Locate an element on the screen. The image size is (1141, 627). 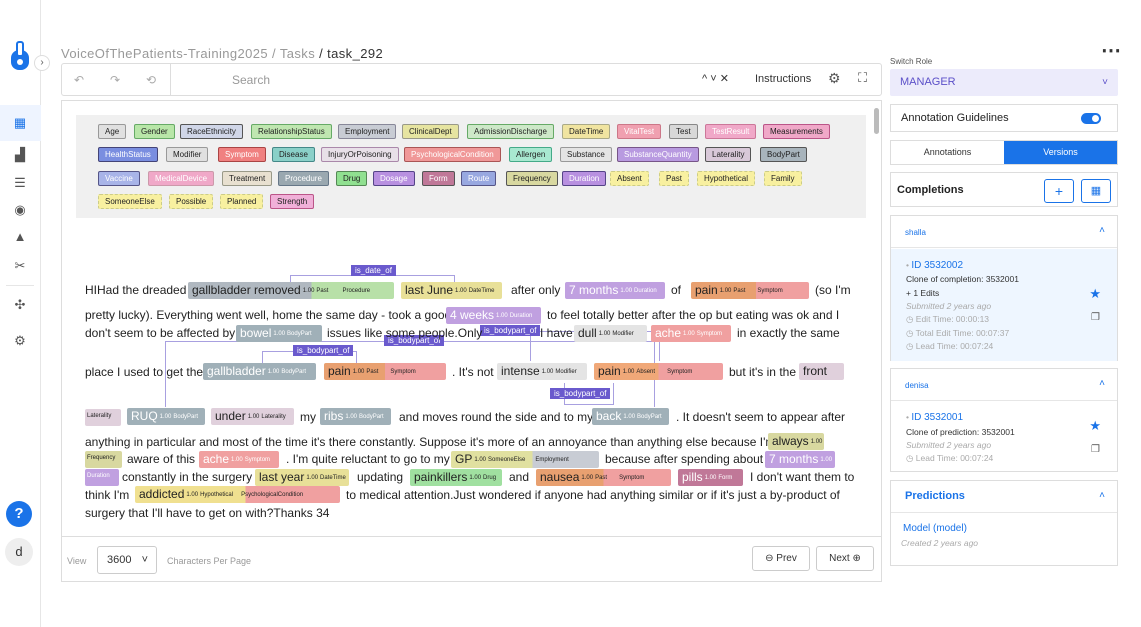
entity: 4 weeks 1.00 Duration is located at coordinates (493, 315).